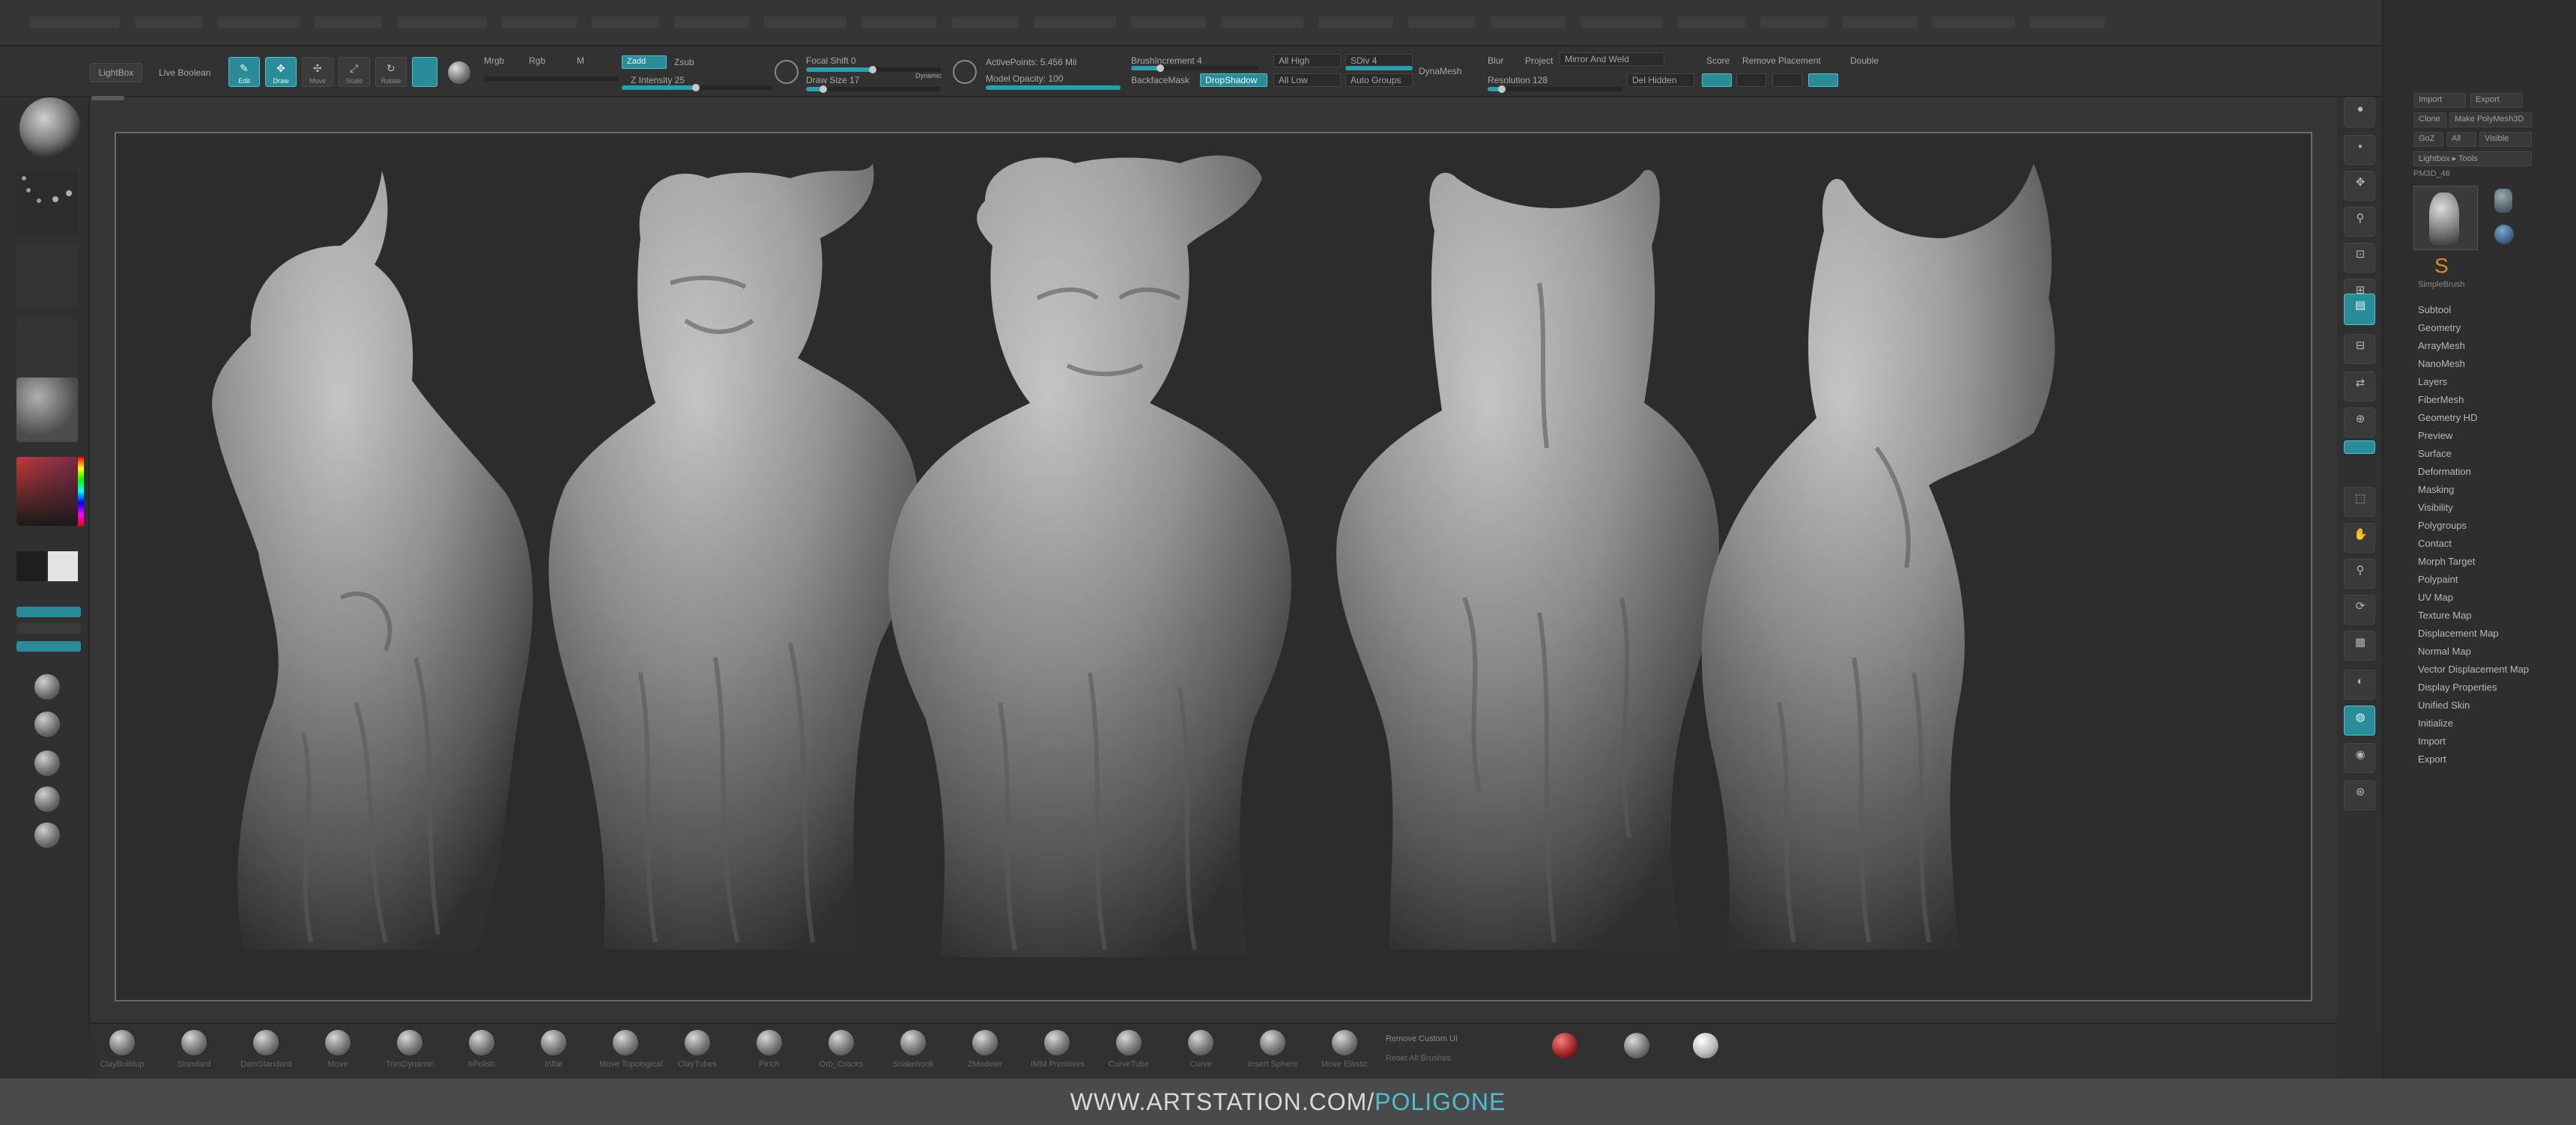  Describe the element at coordinates (1168, 22) in the screenshot. I see `menu-item-movie` at that location.